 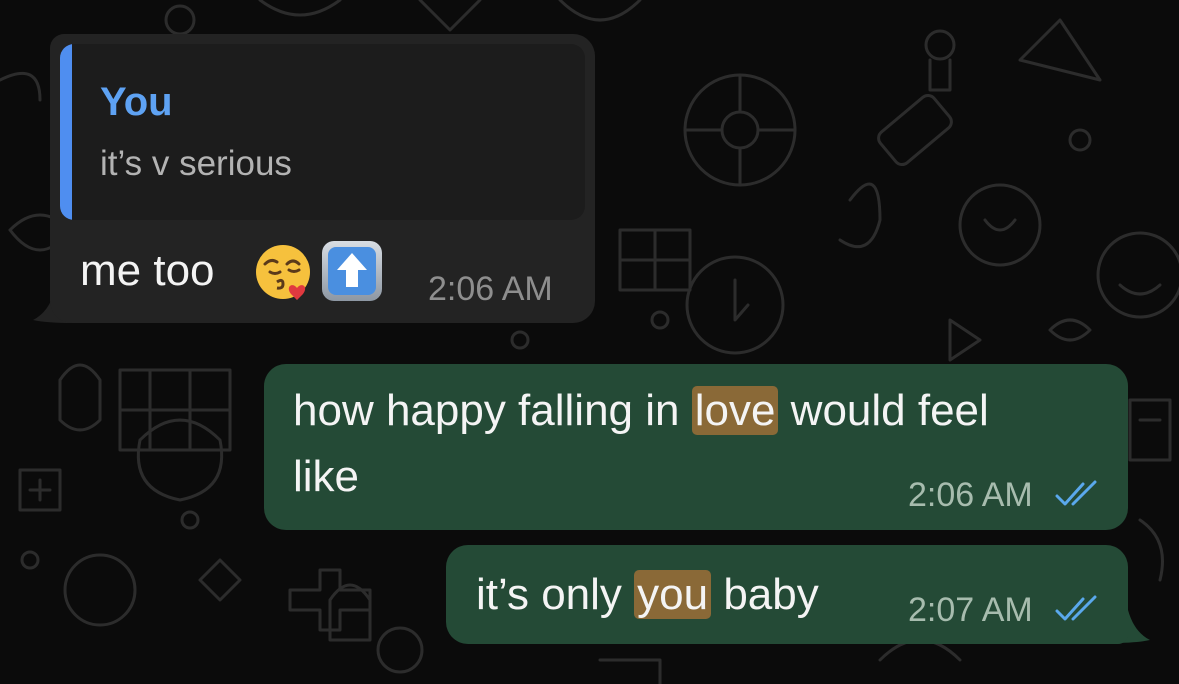 I want to click on search-highlight: love, so click(x=735, y=410).